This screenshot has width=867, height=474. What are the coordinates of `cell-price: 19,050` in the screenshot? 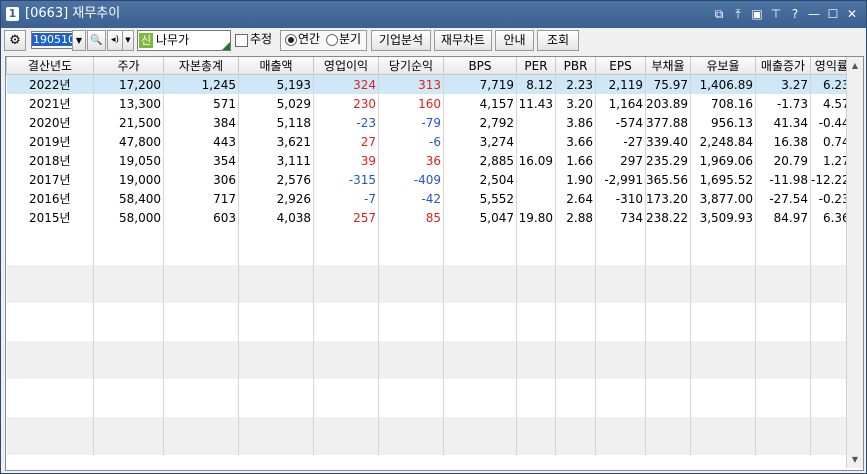 It's located at (128, 160).